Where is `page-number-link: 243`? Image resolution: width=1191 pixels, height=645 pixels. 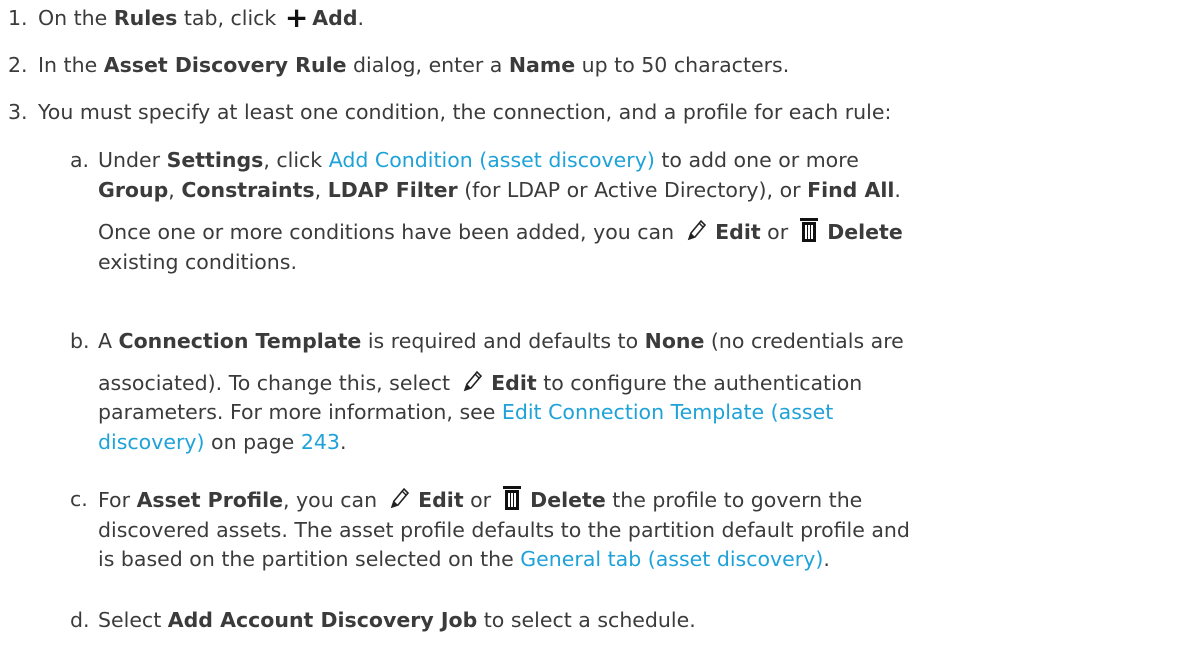
page-number-link: 243 is located at coordinates (320, 442).